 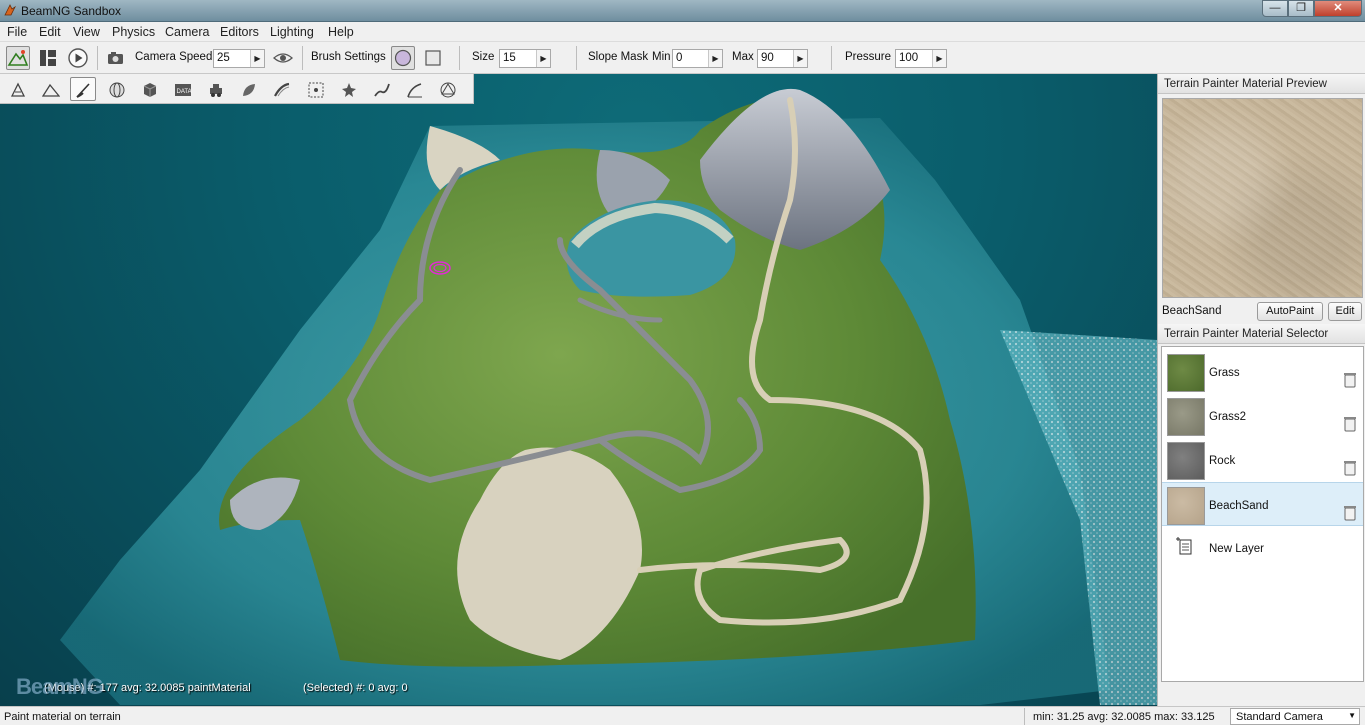 I want to click on square-brush-icon, so click(x=433, y=58).